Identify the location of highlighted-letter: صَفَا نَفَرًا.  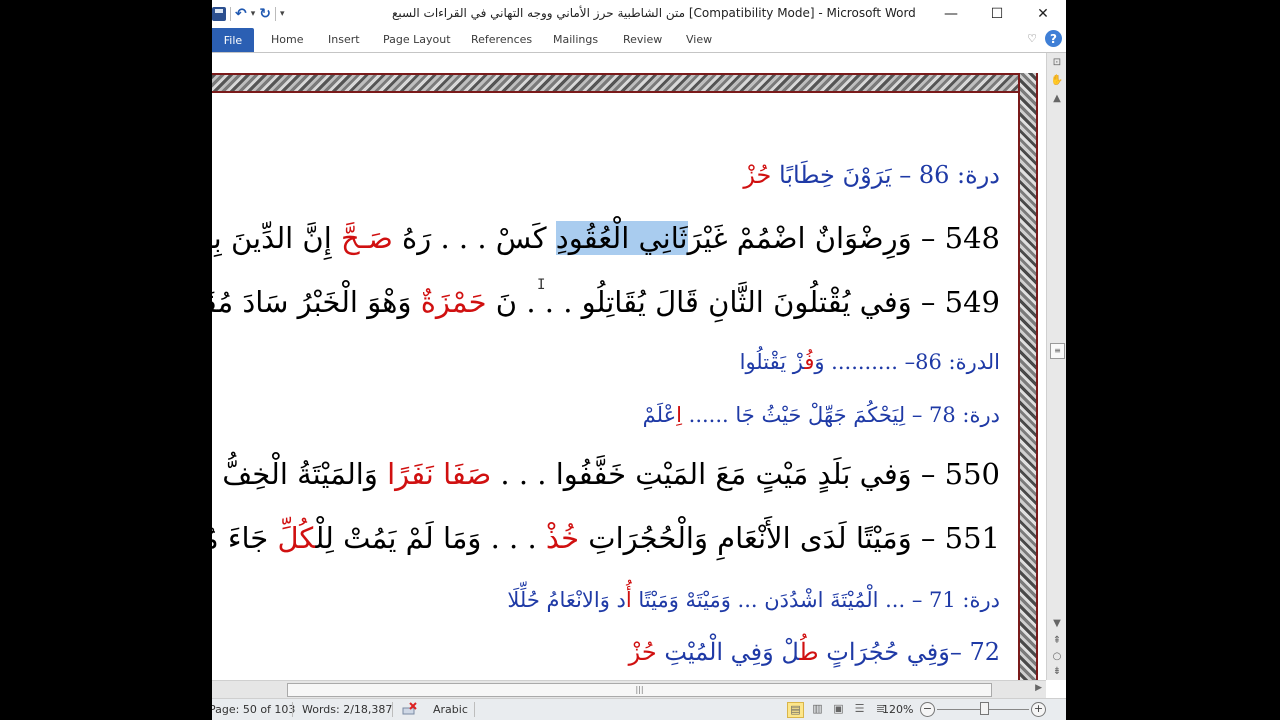
(439, 474).